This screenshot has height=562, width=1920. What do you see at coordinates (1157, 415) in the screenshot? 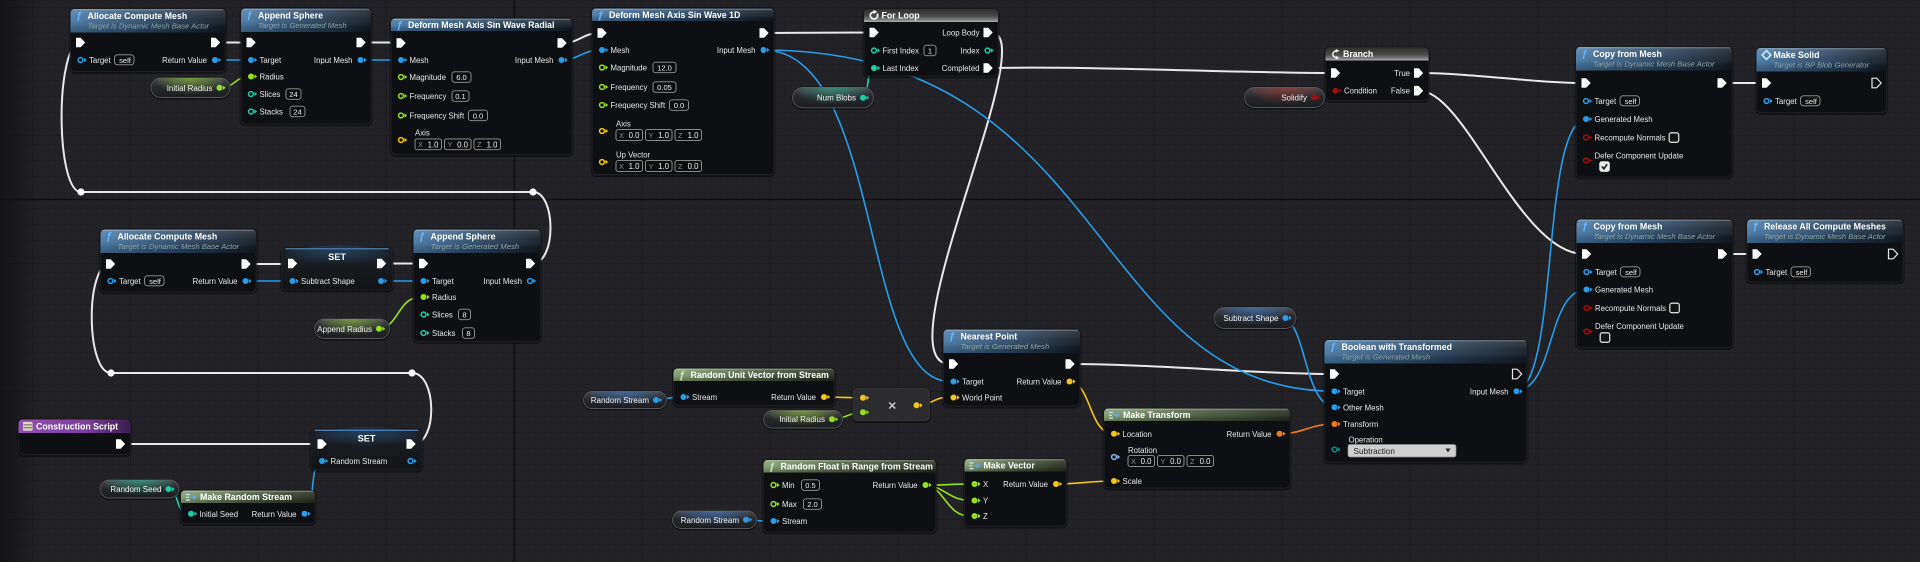
I see `svg-text: Make Transform` at bounding box center [1157, 415].